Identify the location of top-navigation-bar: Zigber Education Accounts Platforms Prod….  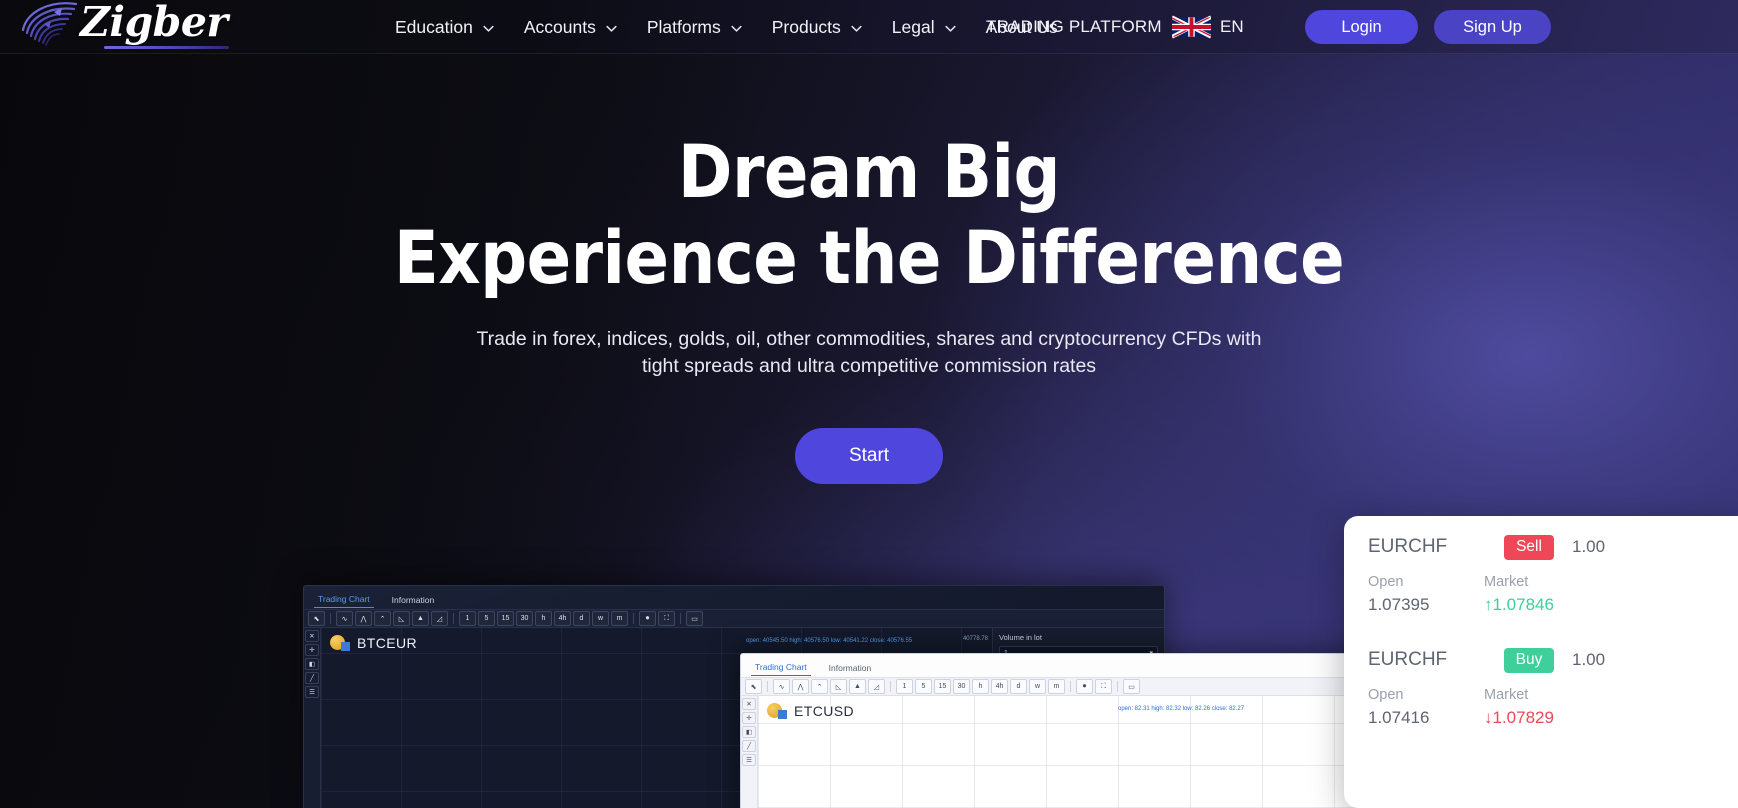
(869, 27).